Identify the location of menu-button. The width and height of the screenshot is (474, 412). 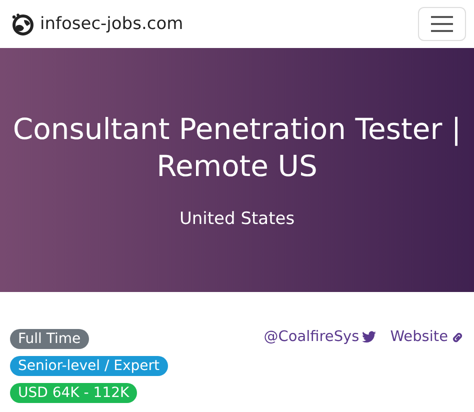
(442, 24).